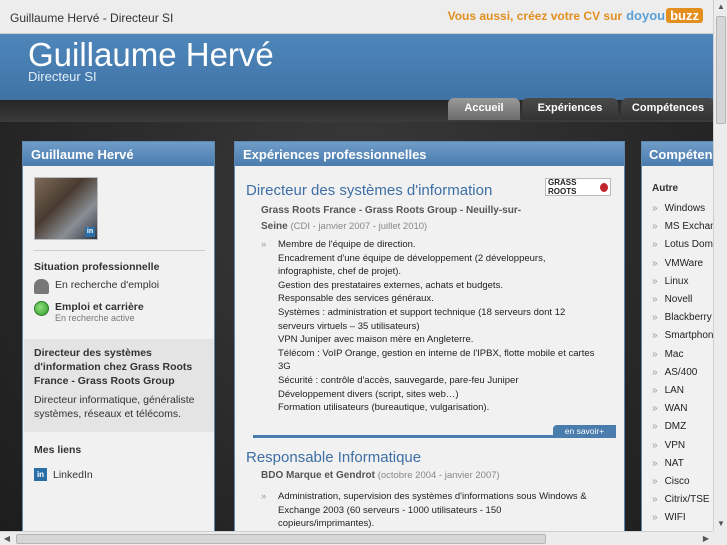  Describe the element at coordinates (357, 67) in the screenshot. I see `cv-header: Guillaume Hervé Directeur SI` at that location.